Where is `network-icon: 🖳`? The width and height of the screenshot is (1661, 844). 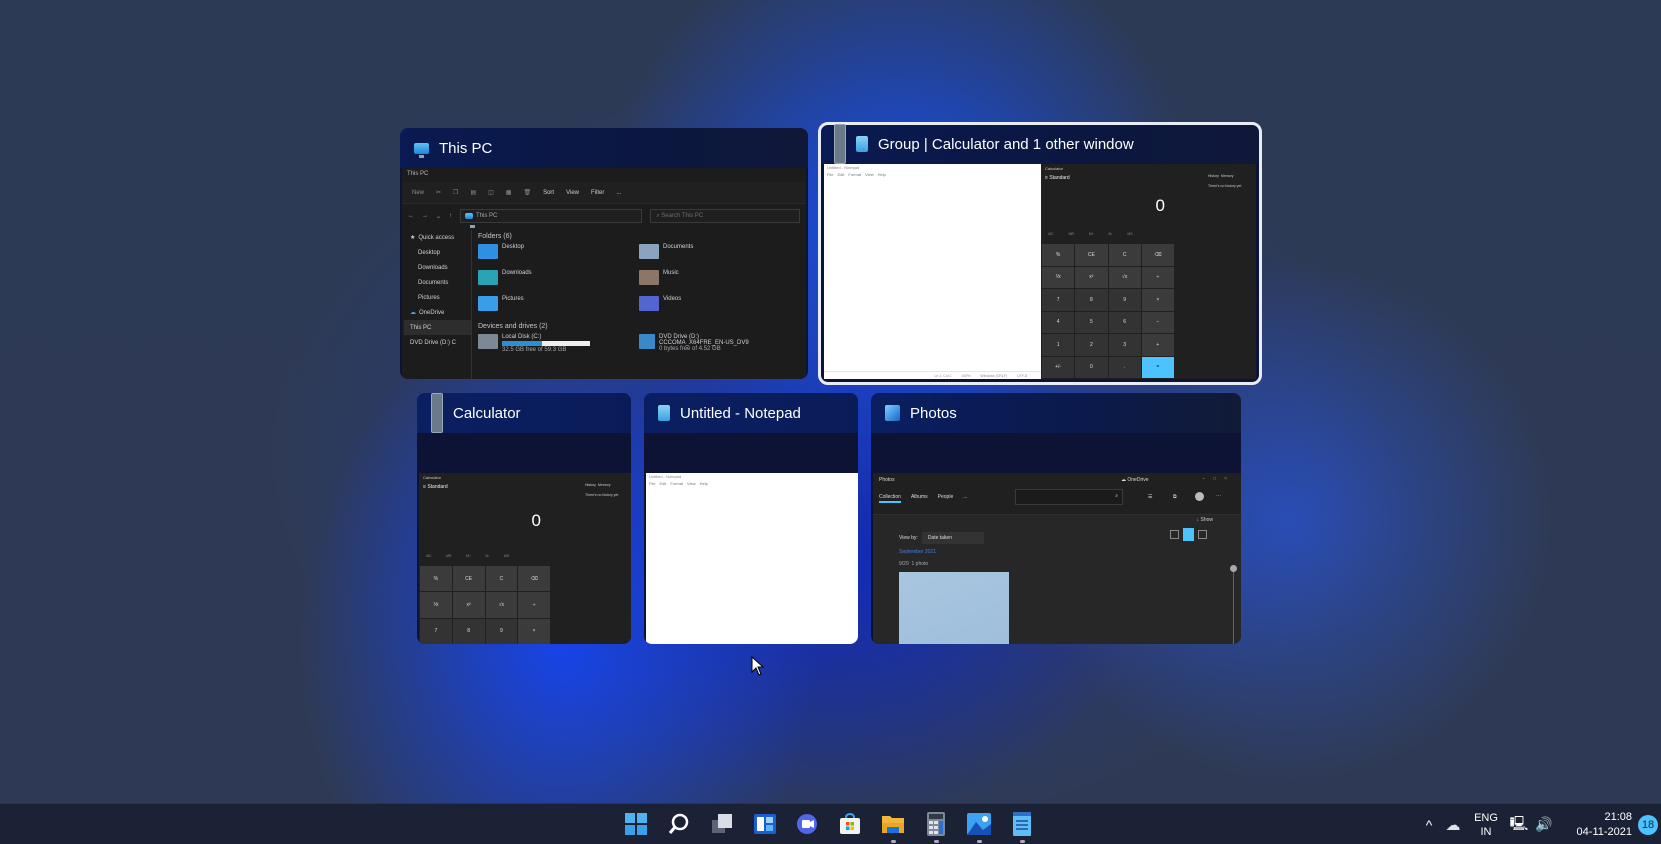
network-icon: 🖳 is located at coordinates (1519, 825).